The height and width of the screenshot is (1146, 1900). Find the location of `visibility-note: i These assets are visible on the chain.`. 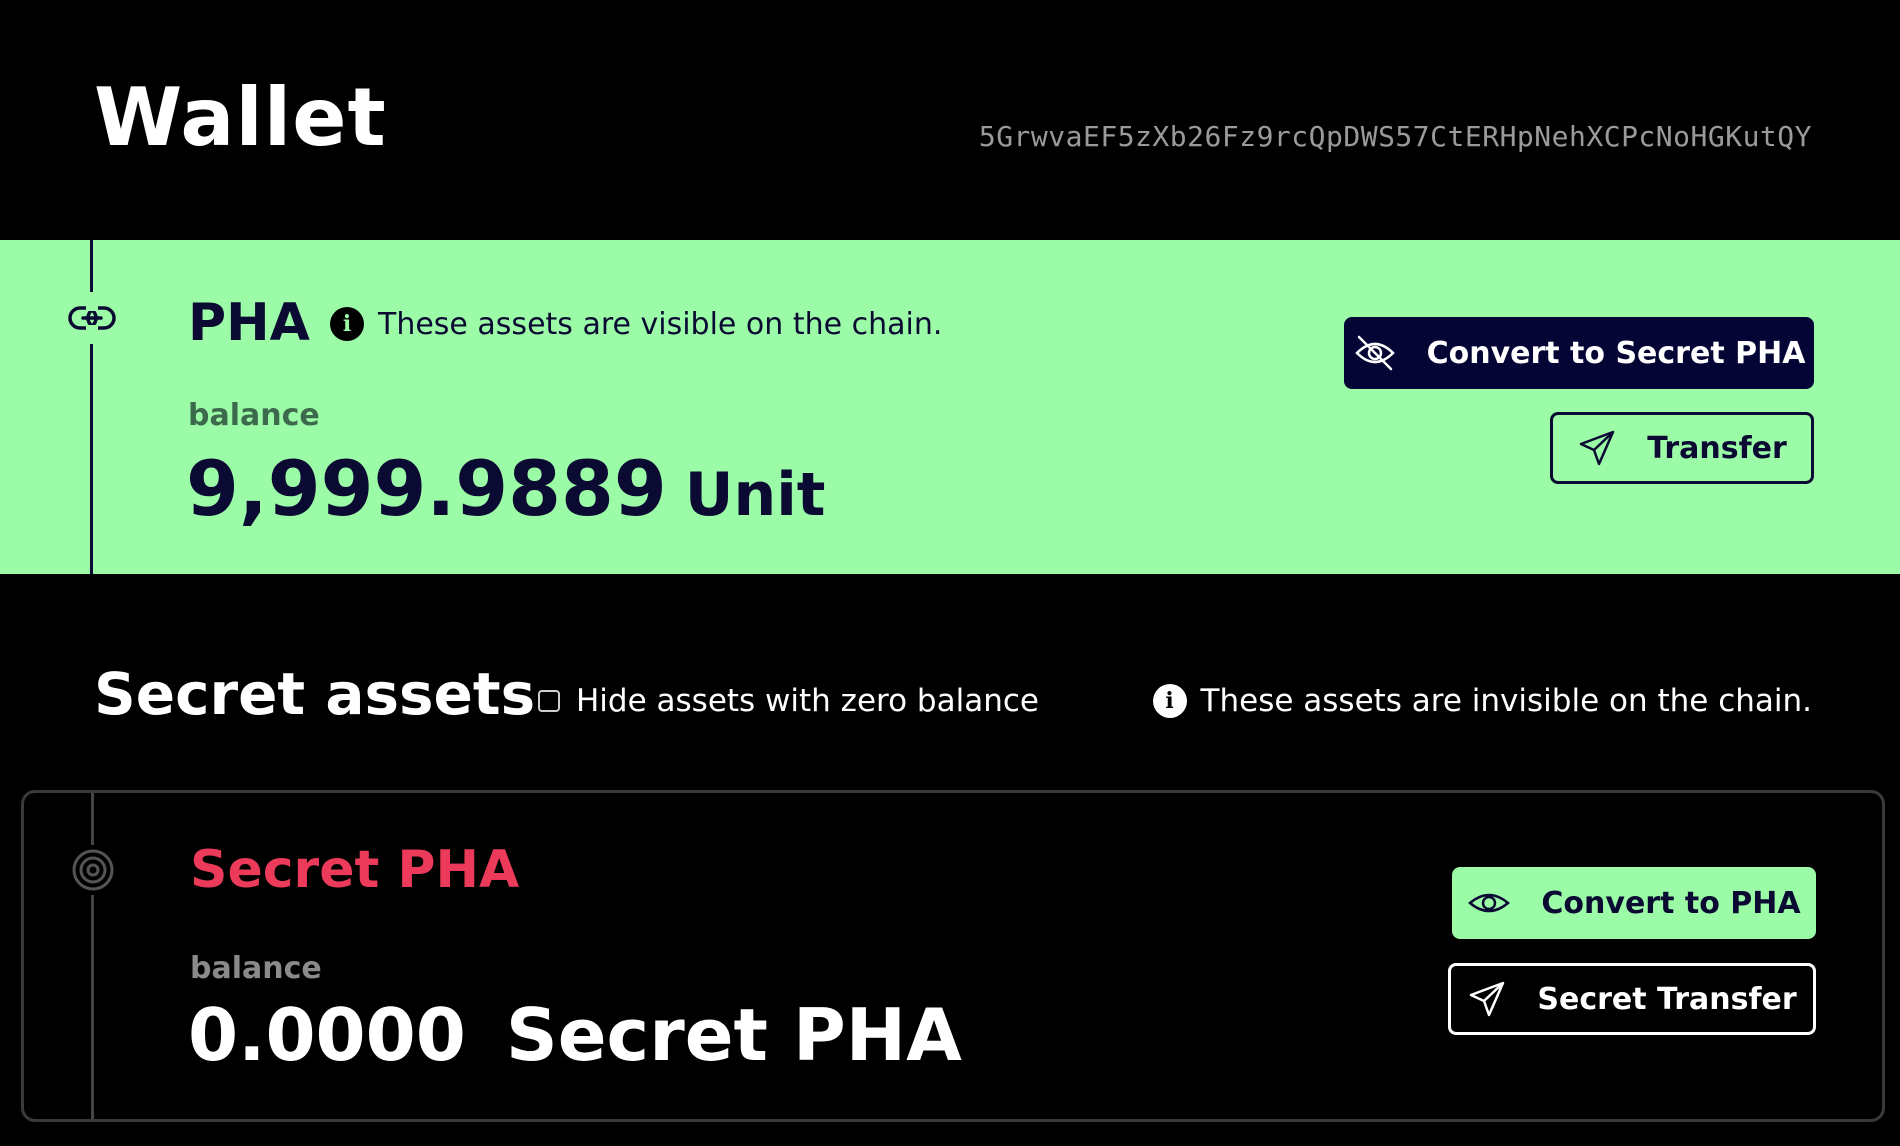

visibility-note: i These assets are visible on the chain. is located at coordinates (636, 324).